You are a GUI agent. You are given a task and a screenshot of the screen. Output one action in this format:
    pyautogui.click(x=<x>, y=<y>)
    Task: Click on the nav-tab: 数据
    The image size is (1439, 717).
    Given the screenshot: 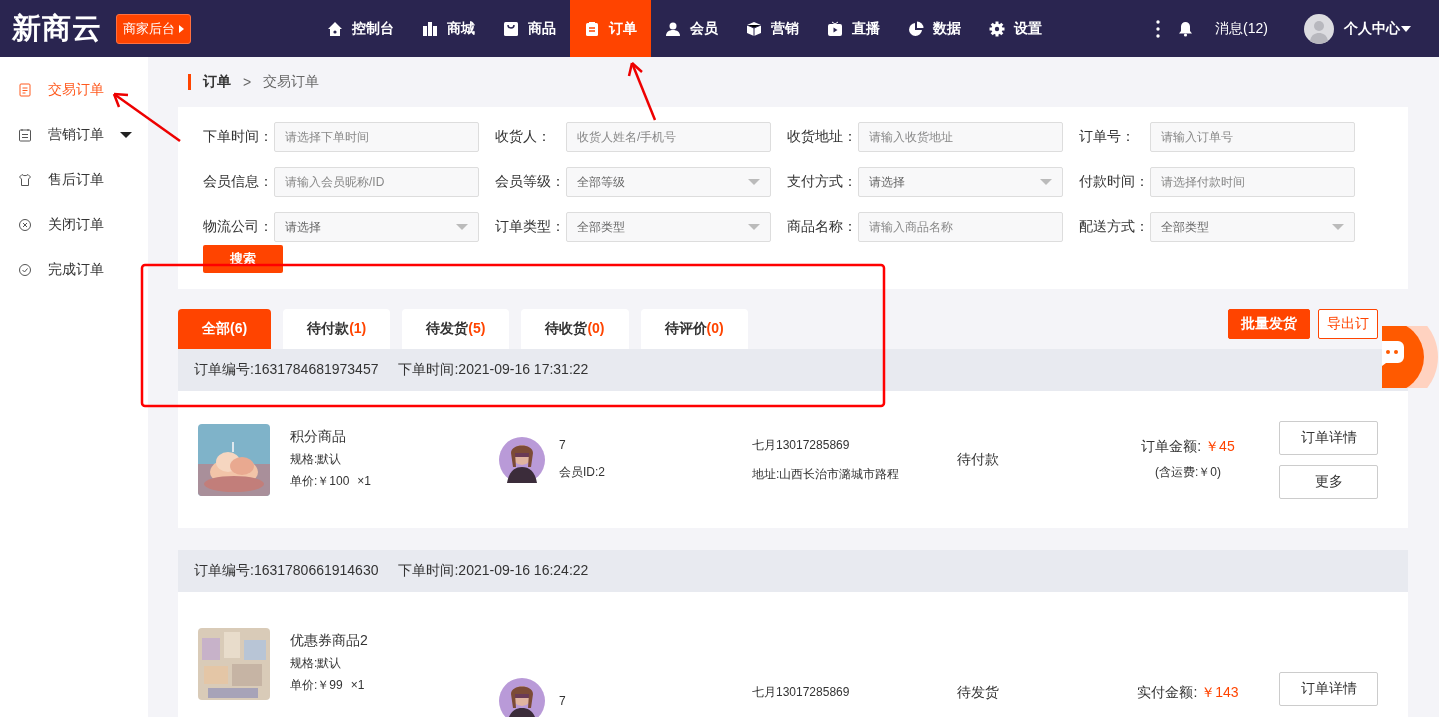 What is the action you would take?
    pyautogui.click(x=934, y=28)
    